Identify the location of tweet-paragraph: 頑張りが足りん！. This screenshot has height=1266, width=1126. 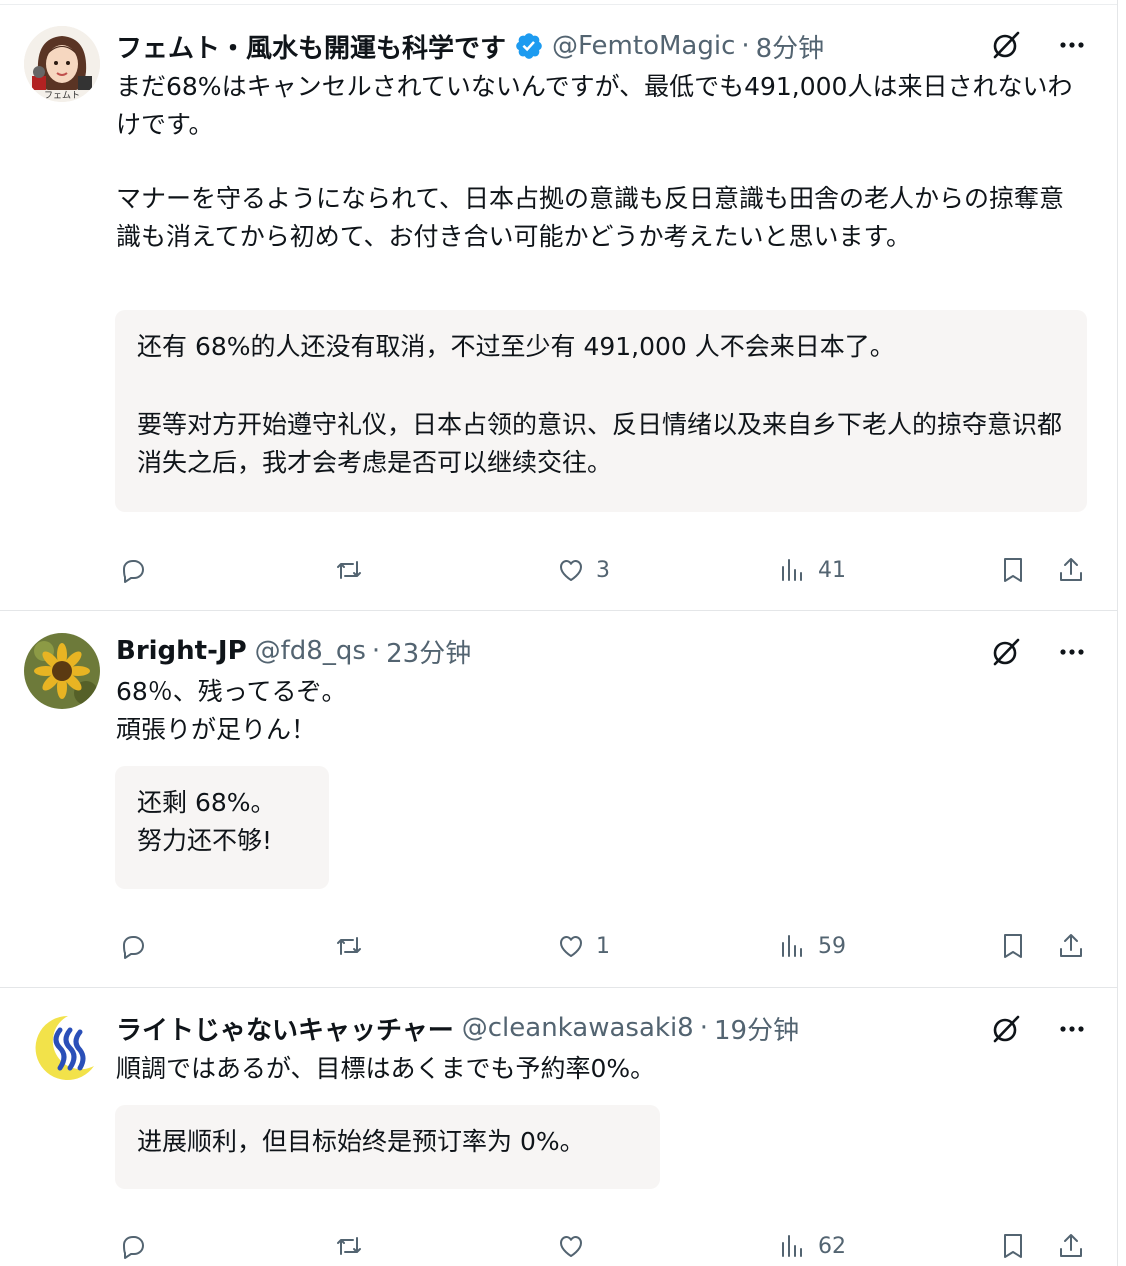
(216, 729).